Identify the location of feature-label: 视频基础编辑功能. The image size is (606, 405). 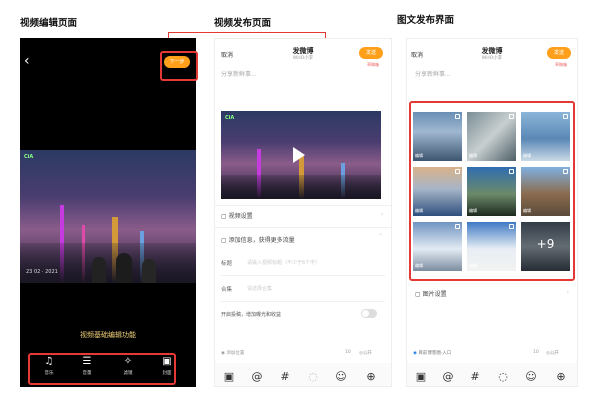
(108, 335).